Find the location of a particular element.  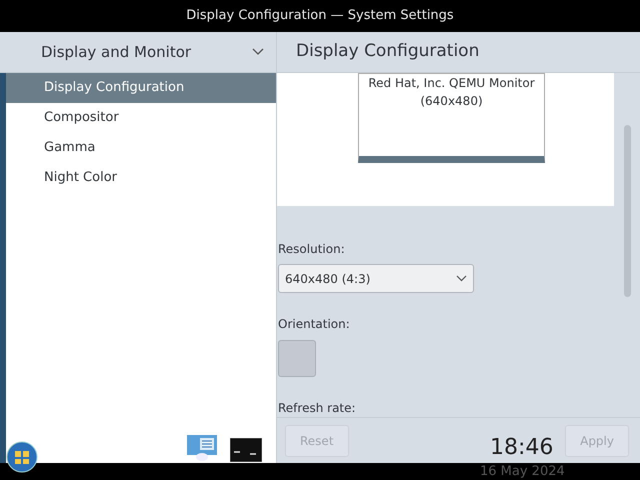

orientation-label: Orientation: is located at coordinates (314, 324).